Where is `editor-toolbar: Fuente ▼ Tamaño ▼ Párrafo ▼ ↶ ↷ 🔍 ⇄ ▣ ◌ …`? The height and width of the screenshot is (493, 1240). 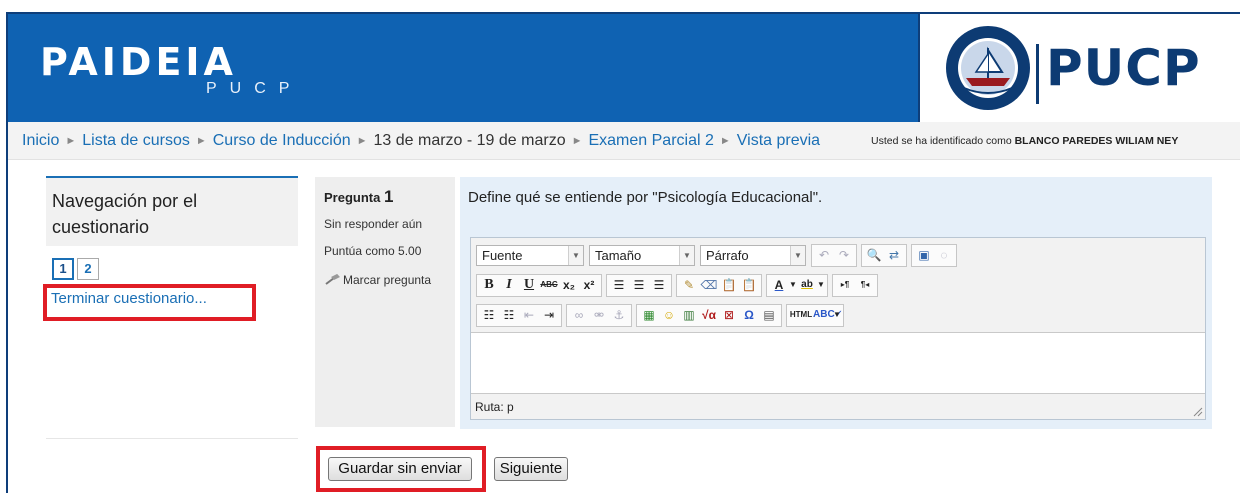 editor-toolbar: Fuente ▼ Tamaño ▼ Párrafo ▼ ↶ ↷ 🔍 ⇄ ▣ ◌ … is located at coordinates (838, 285).